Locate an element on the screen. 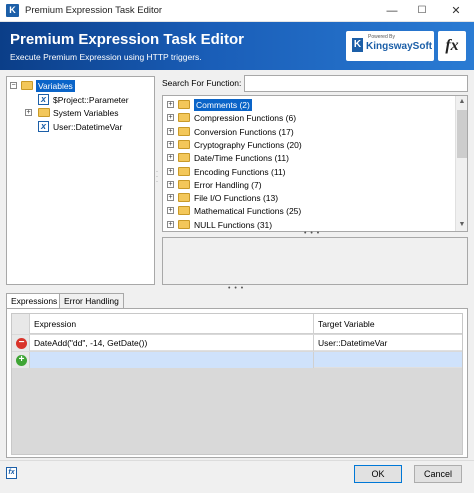 This screenshot has width=474, height=493. footer-divider is located at coordinates (237, 460).